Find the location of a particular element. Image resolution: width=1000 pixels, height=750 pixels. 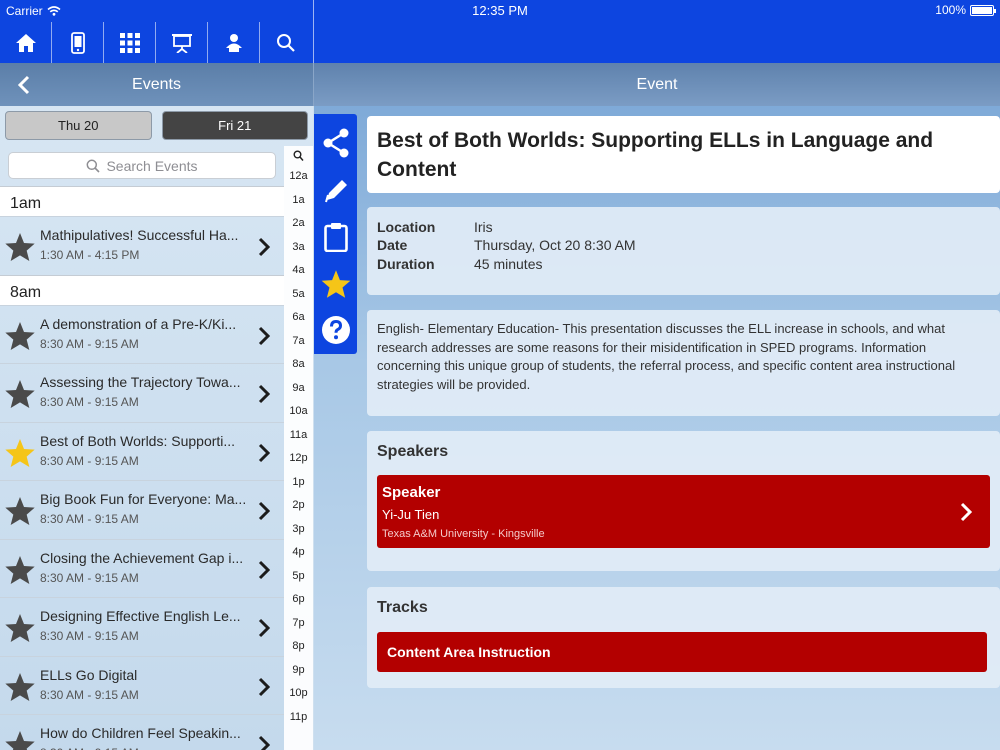

time-index-item: 7a is located at coordinates (298, 342).